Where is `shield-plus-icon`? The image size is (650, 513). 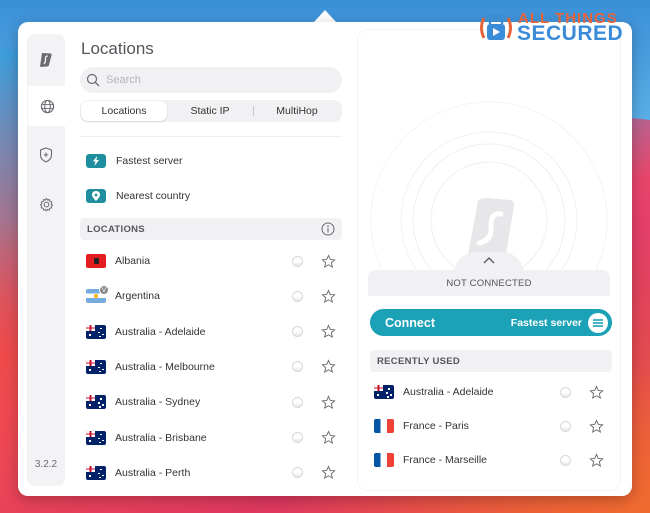
shield-plus-icon is located at coordinates (46, 155).